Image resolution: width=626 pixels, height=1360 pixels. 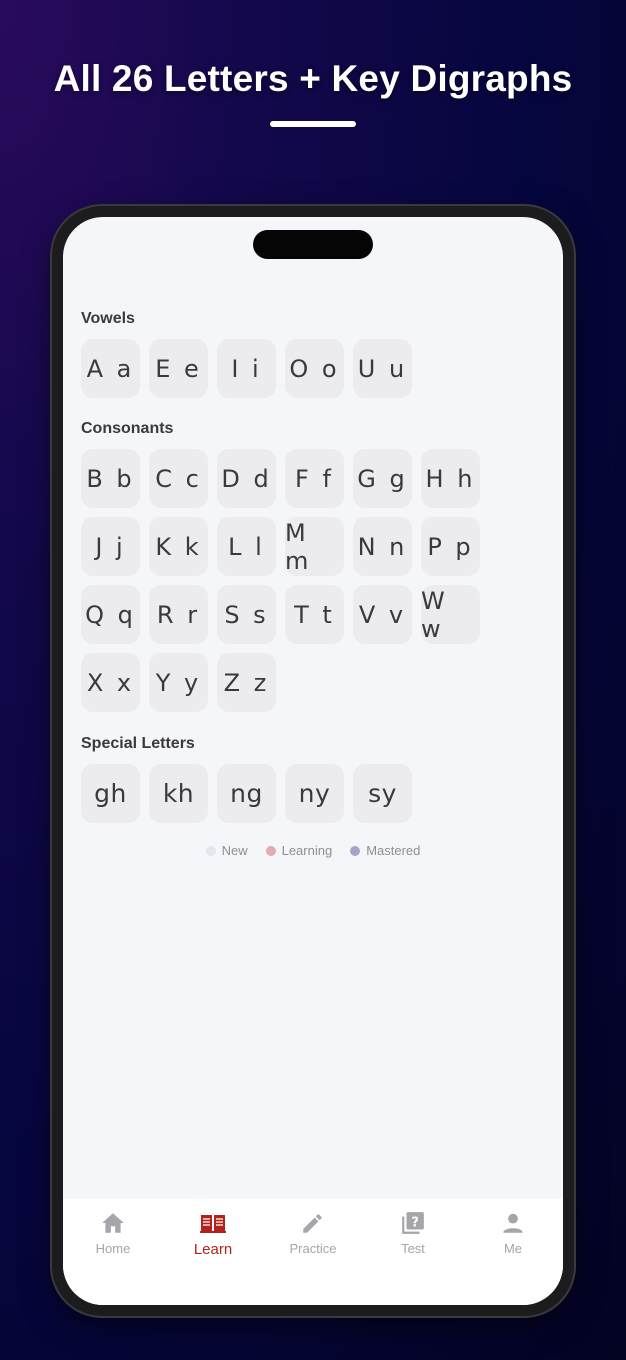 I want to click on letter-tile: H h, so click(x=450, y=478).